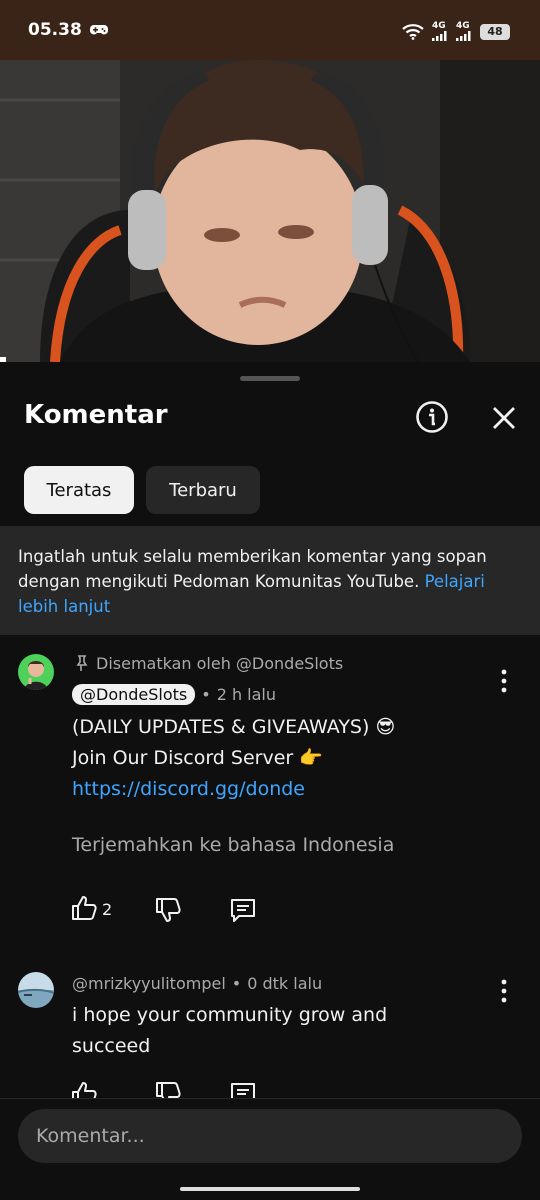  What do you see at coordinates (82, 662) in the screenshot?
I see `pin-icon` at bounding box center [82, 662].